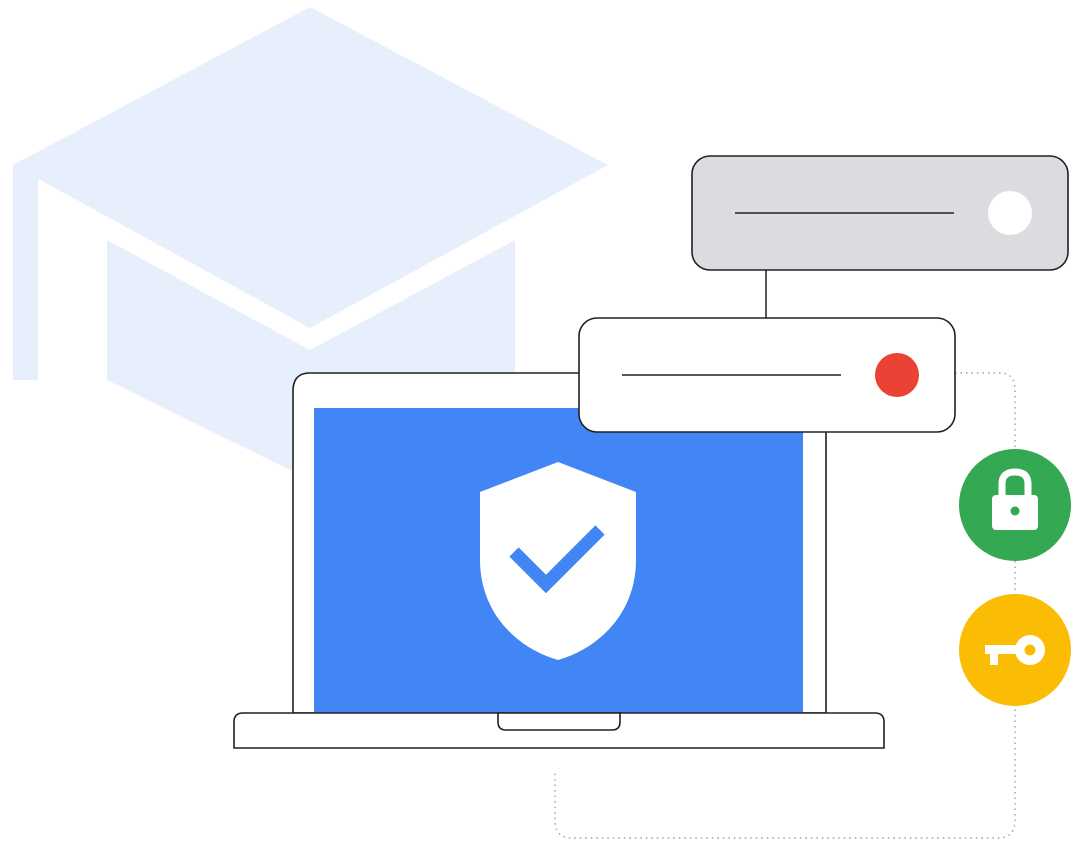  Describe the element at coordinates (880, 213) in the screenshot. I see `server-panel-gray` at that location.